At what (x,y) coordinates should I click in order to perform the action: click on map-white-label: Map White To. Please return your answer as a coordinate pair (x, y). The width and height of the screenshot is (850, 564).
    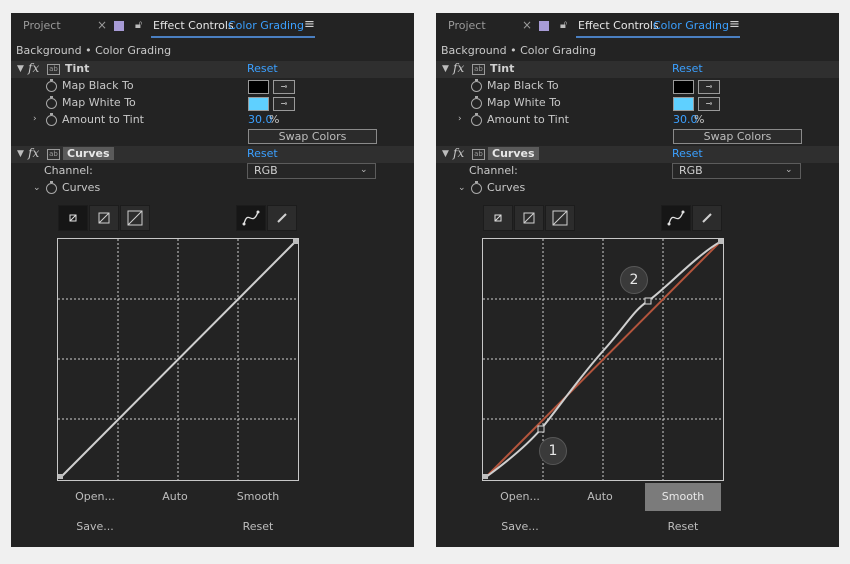
    Looking at the image, I should click on (524, 102).